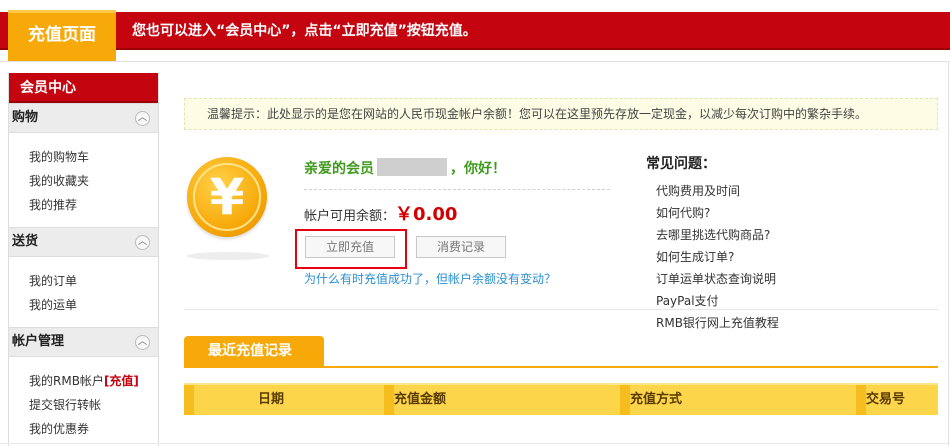 This screenshot has width=950, height=446. Describe the element at coordinates (83, 242) in the screenshot. I see `sidebar-group-header: 送货 ︿` at that location.